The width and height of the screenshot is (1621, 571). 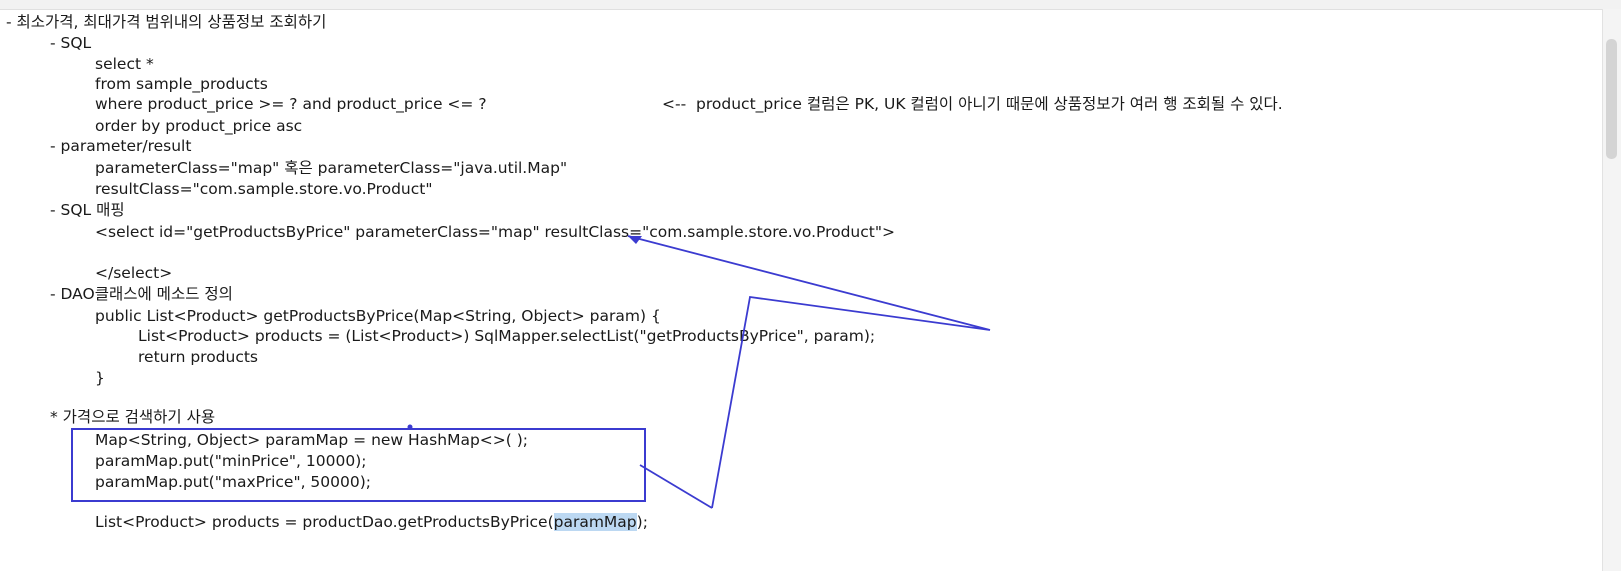 I want to click on scrollbar-thumb, so click(x=1611, y=99).